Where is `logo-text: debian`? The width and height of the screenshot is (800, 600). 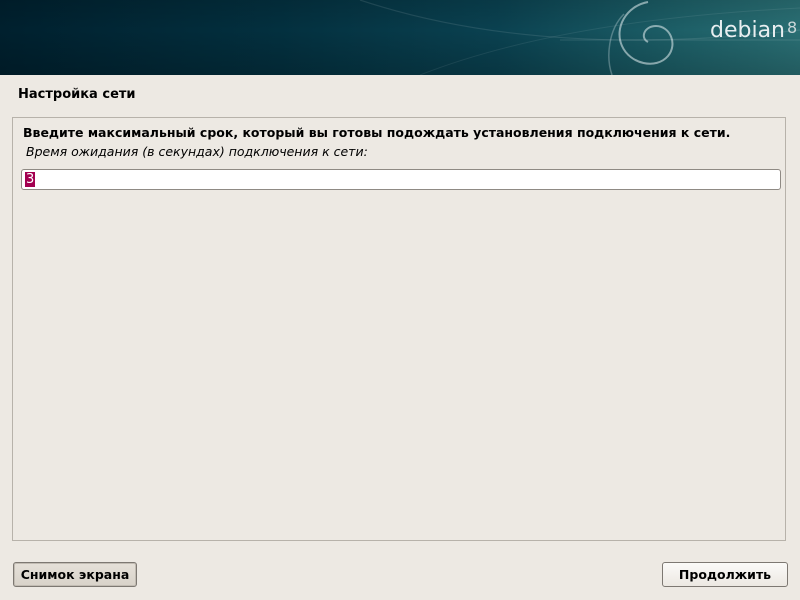
logo-text: debian is located at coordinates (748, 30).